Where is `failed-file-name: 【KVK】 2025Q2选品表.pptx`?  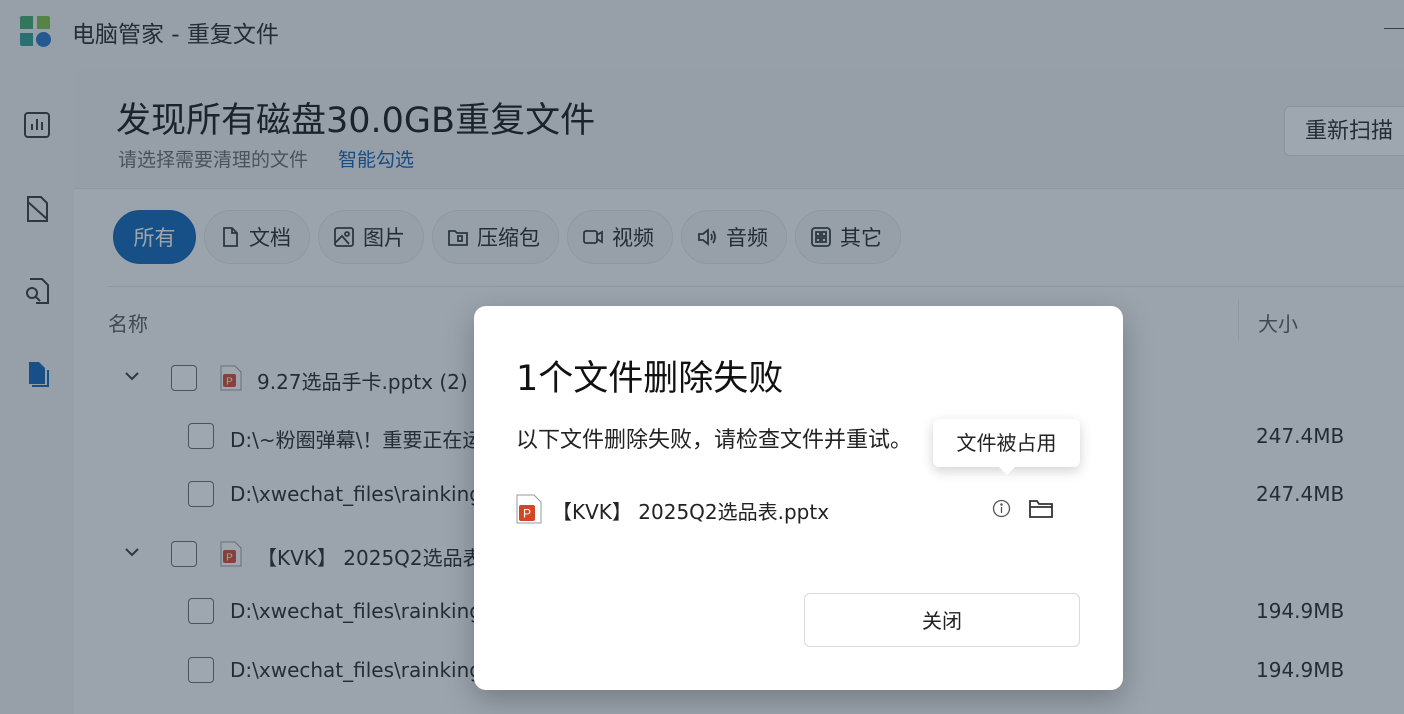
failed-file-name: 【KVK】 2025Q2选品表.pptx is located at coordinates (691, 512).